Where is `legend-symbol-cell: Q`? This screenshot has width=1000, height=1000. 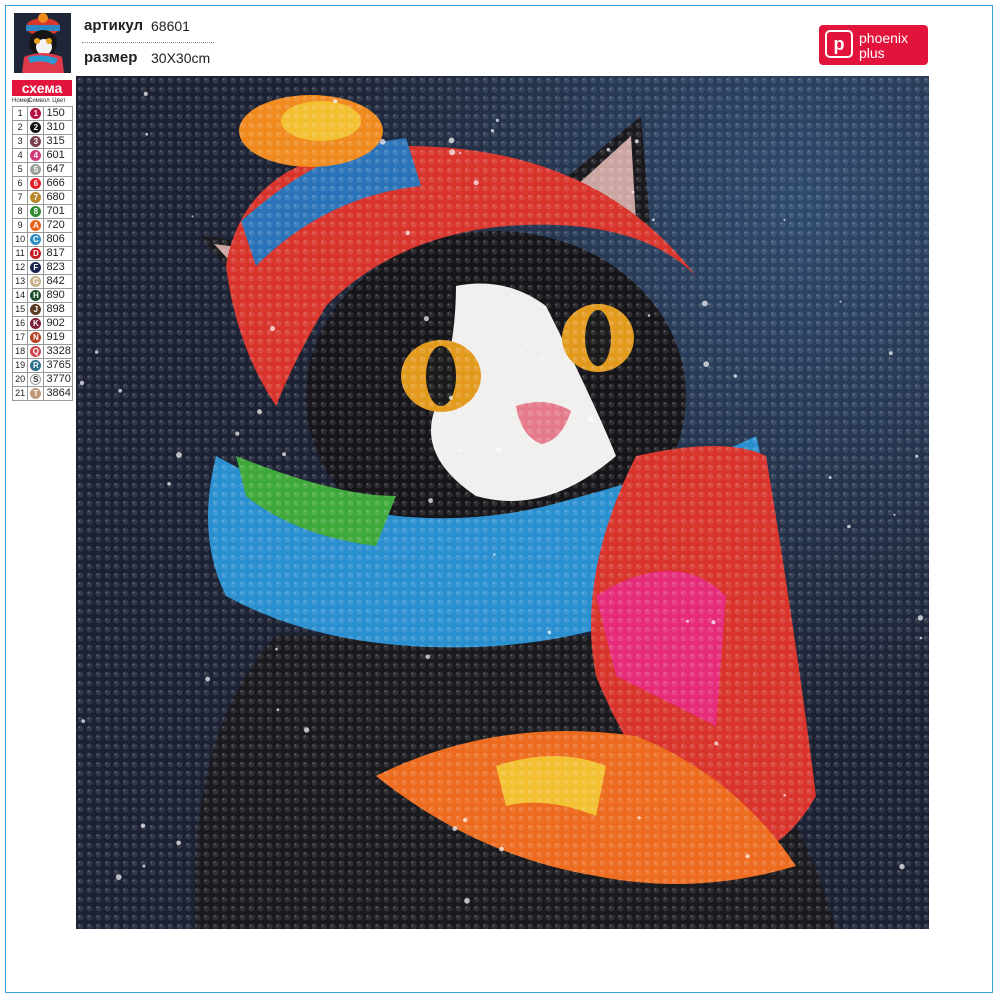 legend-symbol-cell: Q is located at coordinates (36, 351).